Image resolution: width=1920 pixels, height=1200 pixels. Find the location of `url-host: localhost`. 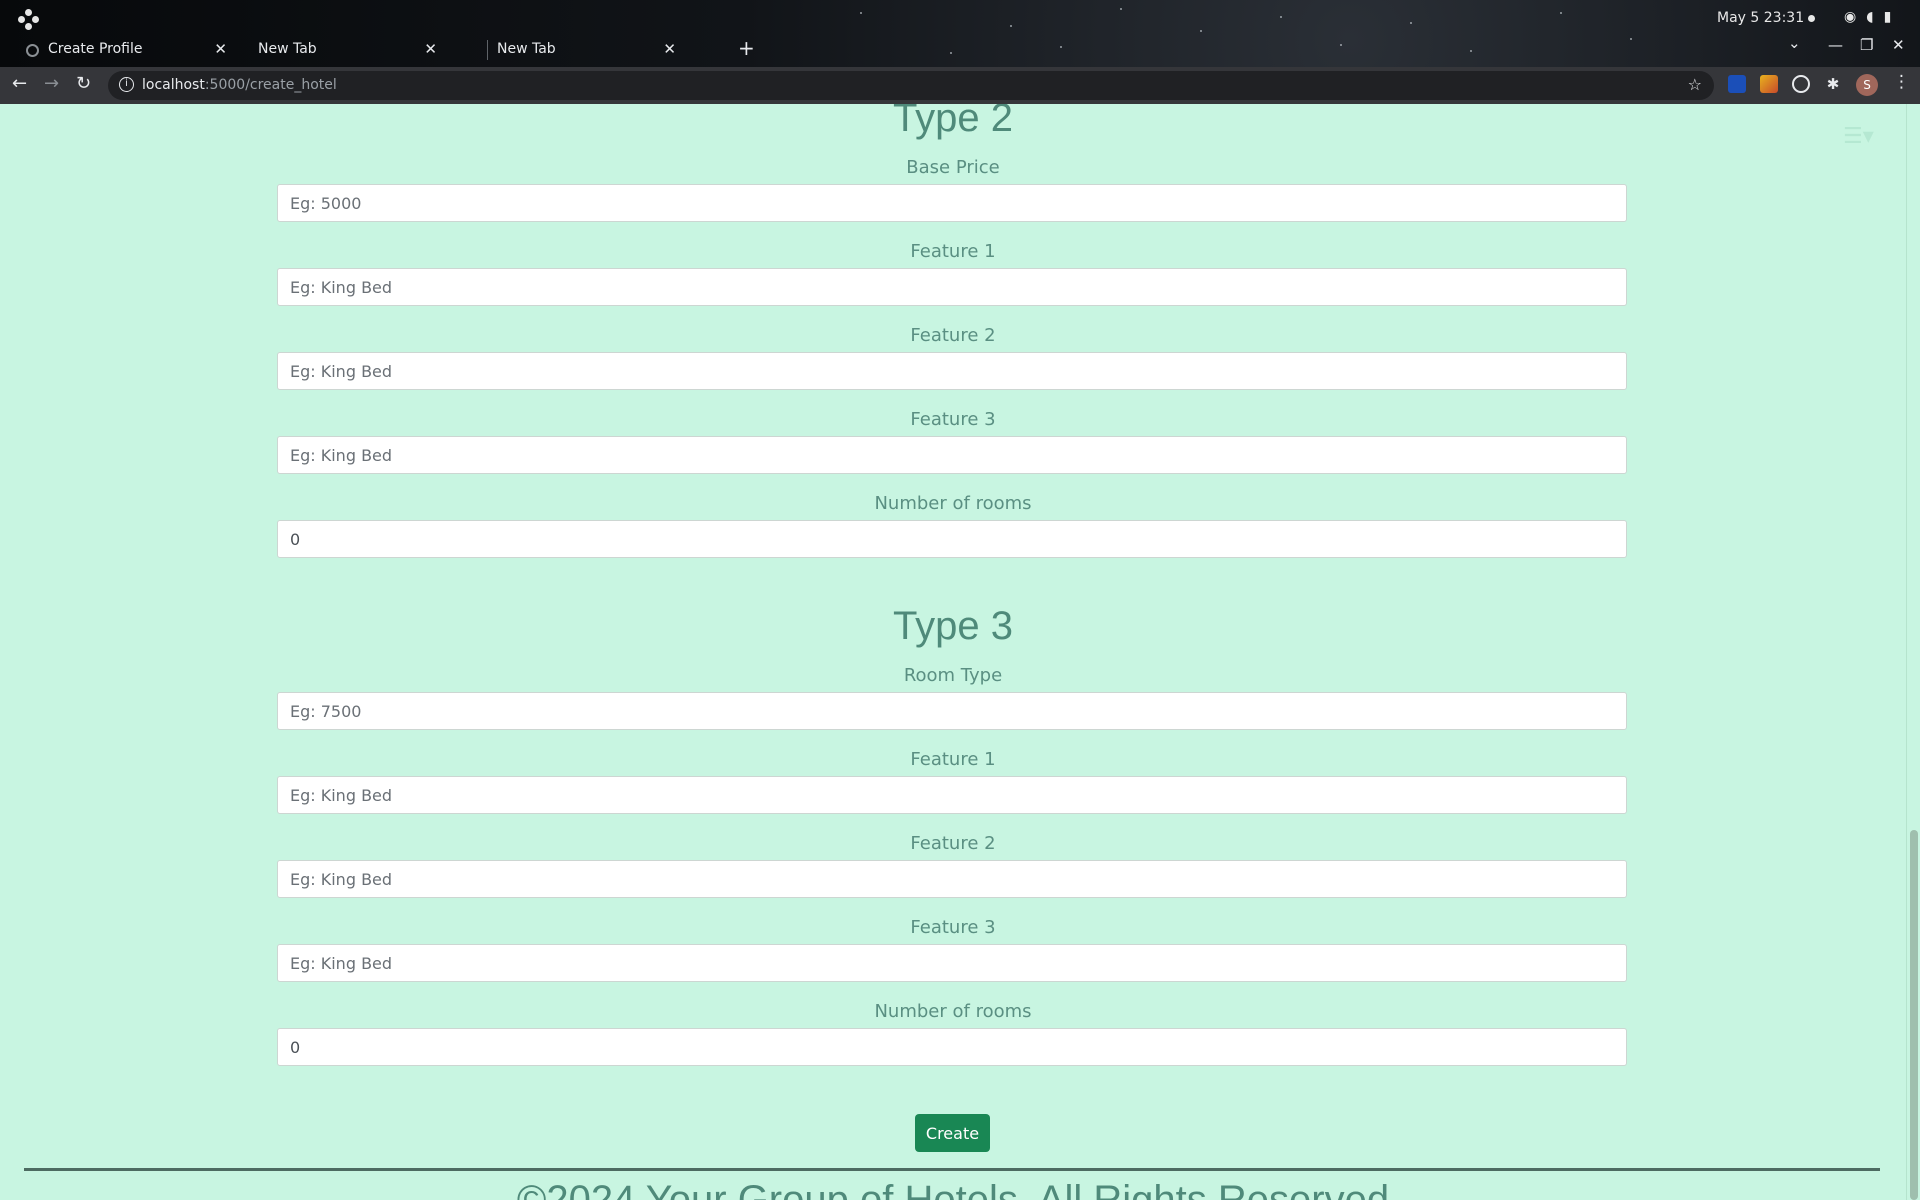

url-host: localhost is located at coordinates (173, 85).